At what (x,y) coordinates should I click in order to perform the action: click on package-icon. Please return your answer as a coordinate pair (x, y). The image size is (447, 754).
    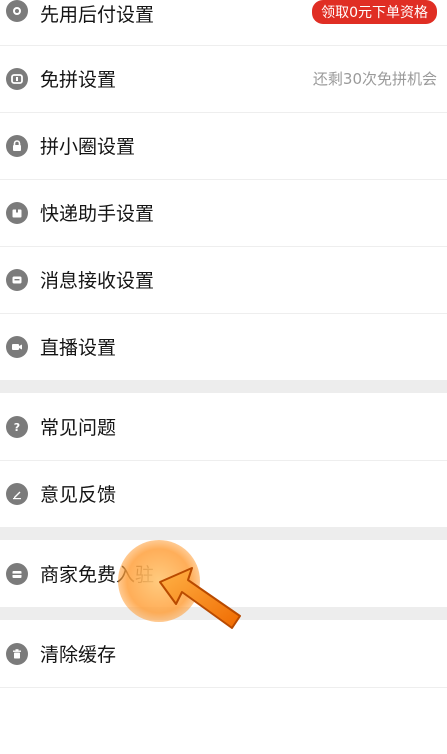
    Looking at the image, I should click on (17, 212).